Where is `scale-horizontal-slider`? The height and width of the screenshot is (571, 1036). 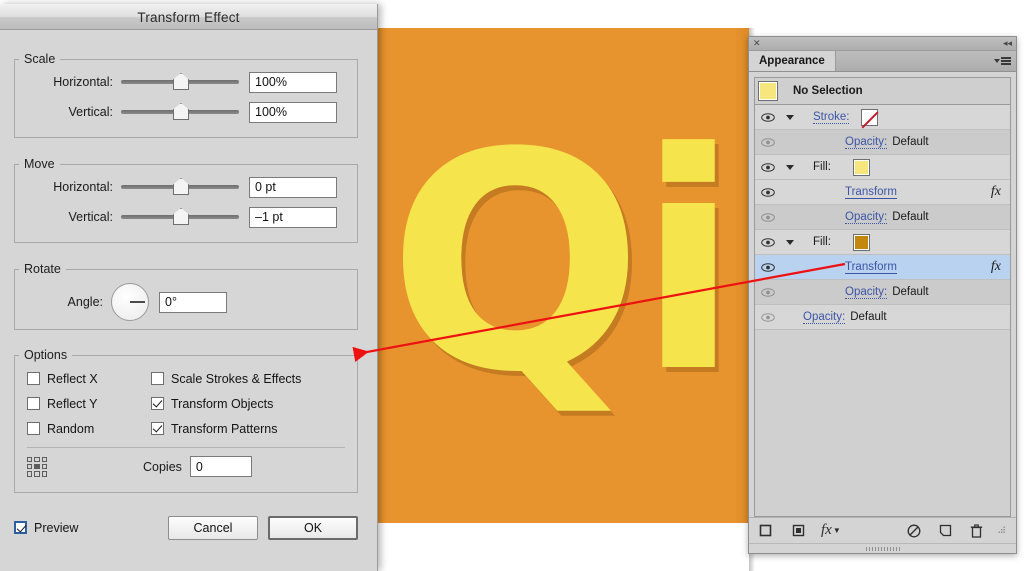 scale-horizontal-slider is located at coordinates (180, 82).